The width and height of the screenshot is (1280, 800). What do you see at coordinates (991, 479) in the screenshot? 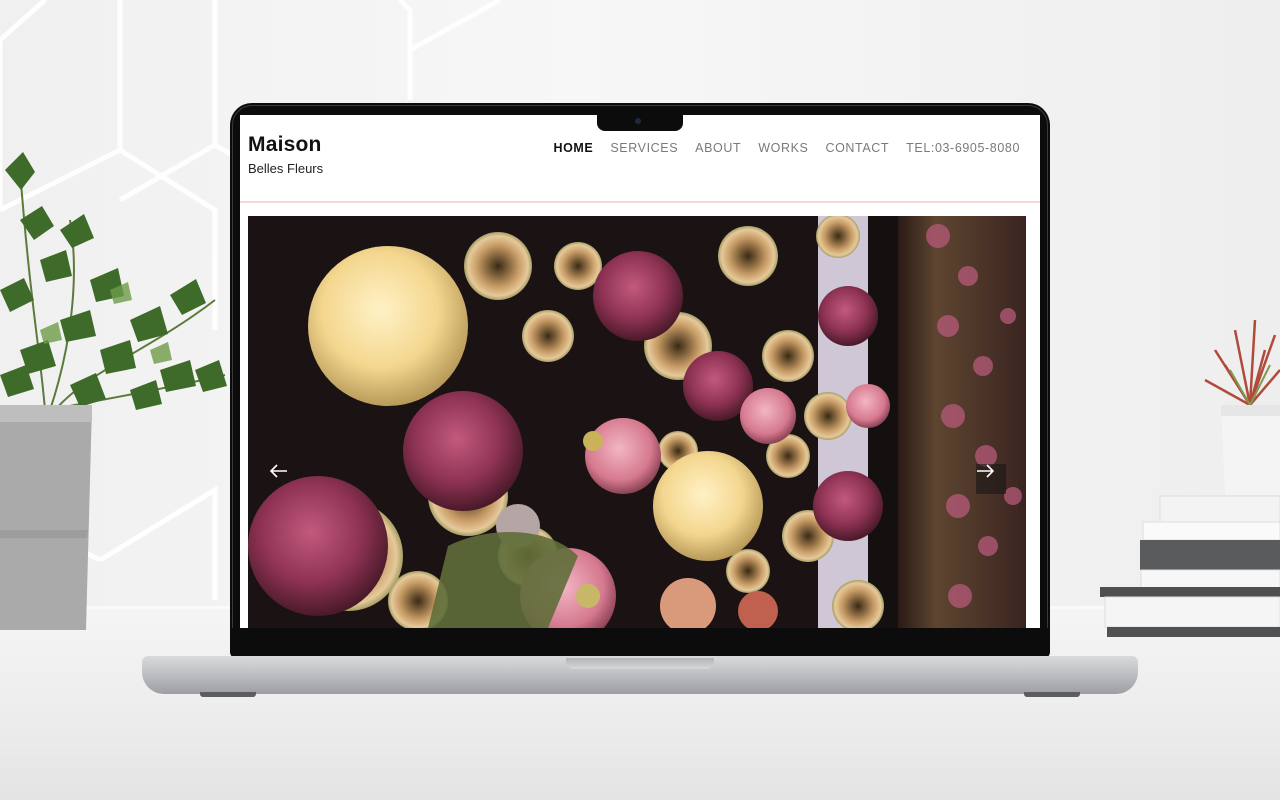
I see `slideshow-next-button` at bounding box center [991, 479].